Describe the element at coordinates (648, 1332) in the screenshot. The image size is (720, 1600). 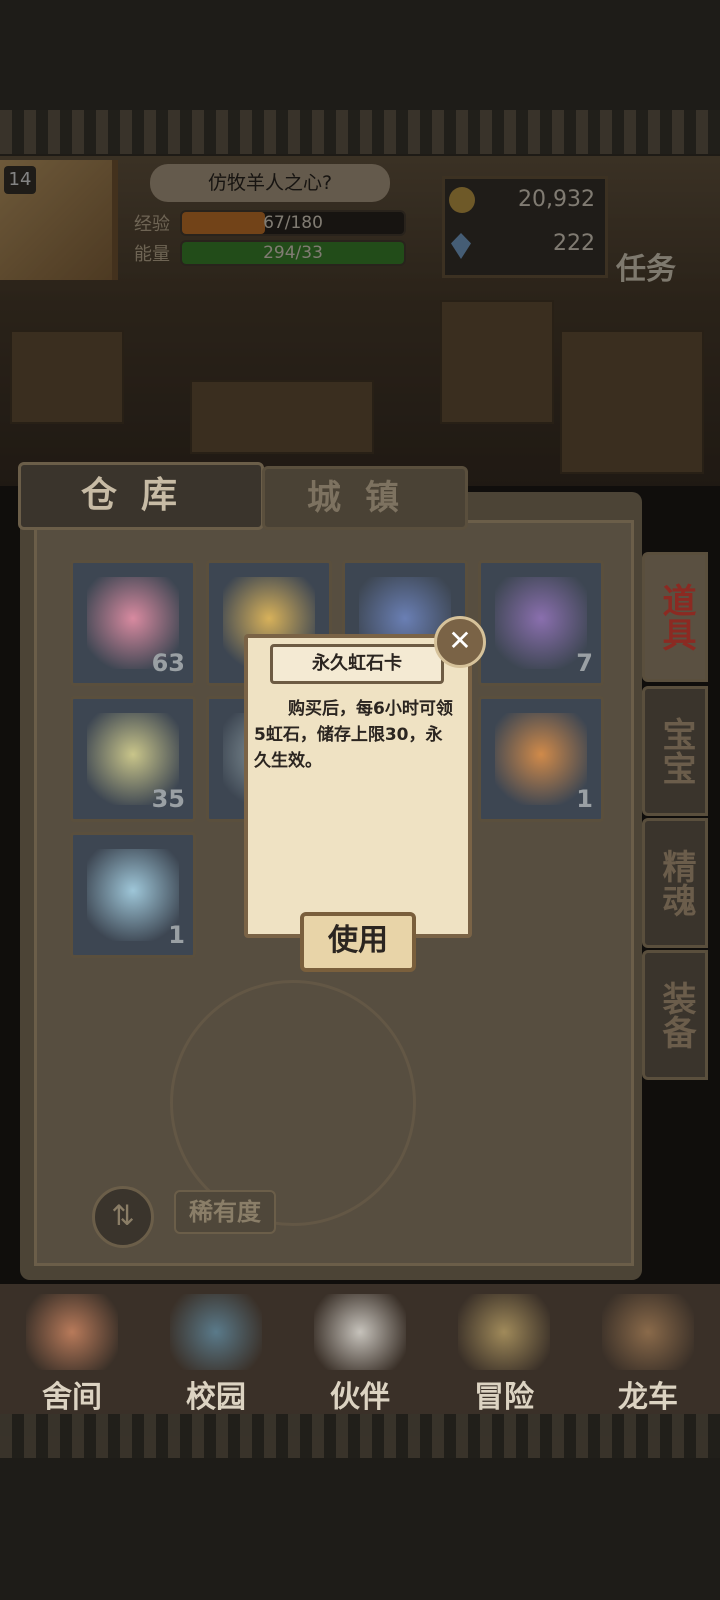
I see `dragon-cart-icon` at that location.